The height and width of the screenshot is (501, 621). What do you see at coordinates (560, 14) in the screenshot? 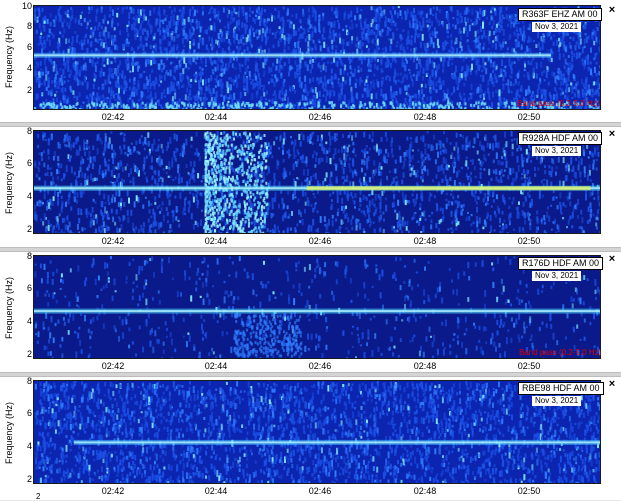
I see `station-label: R363F EHZ AM 00` at bounding box center [560, 14].